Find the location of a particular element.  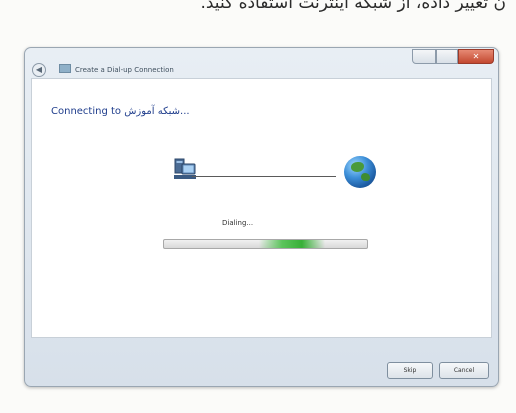

skip-button: Skip is located at coordinates (410, 370).